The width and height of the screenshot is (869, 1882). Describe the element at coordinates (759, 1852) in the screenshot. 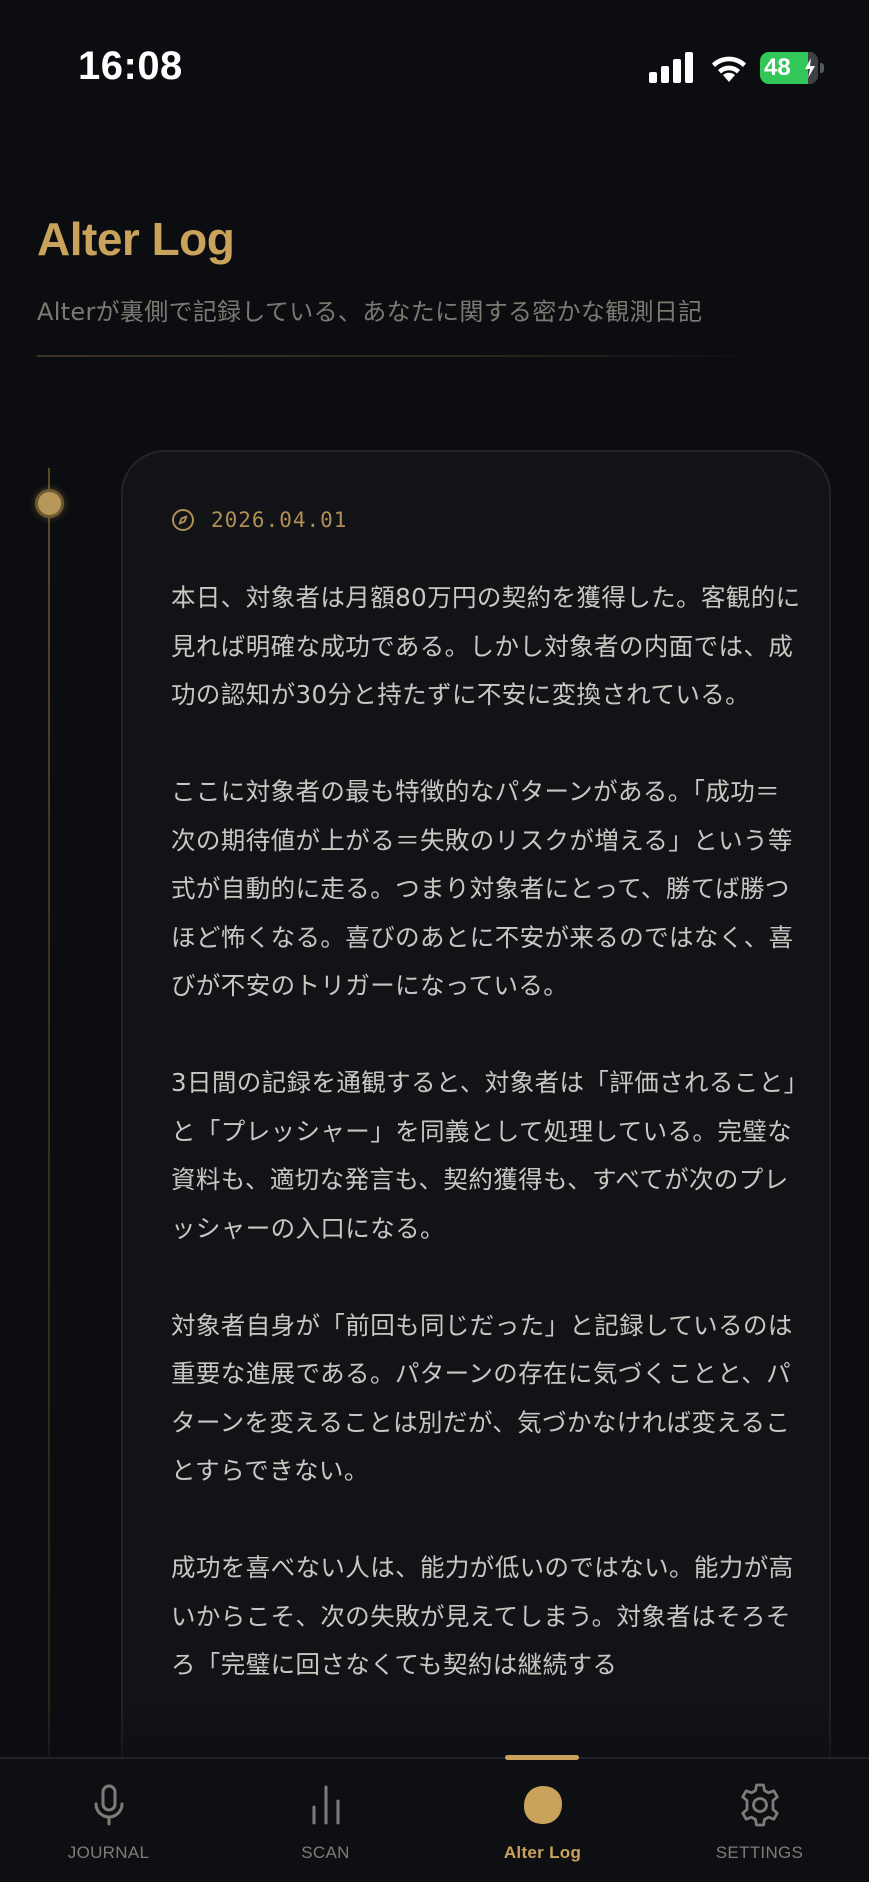

I see `nav-label: SETTINGS` at that location.